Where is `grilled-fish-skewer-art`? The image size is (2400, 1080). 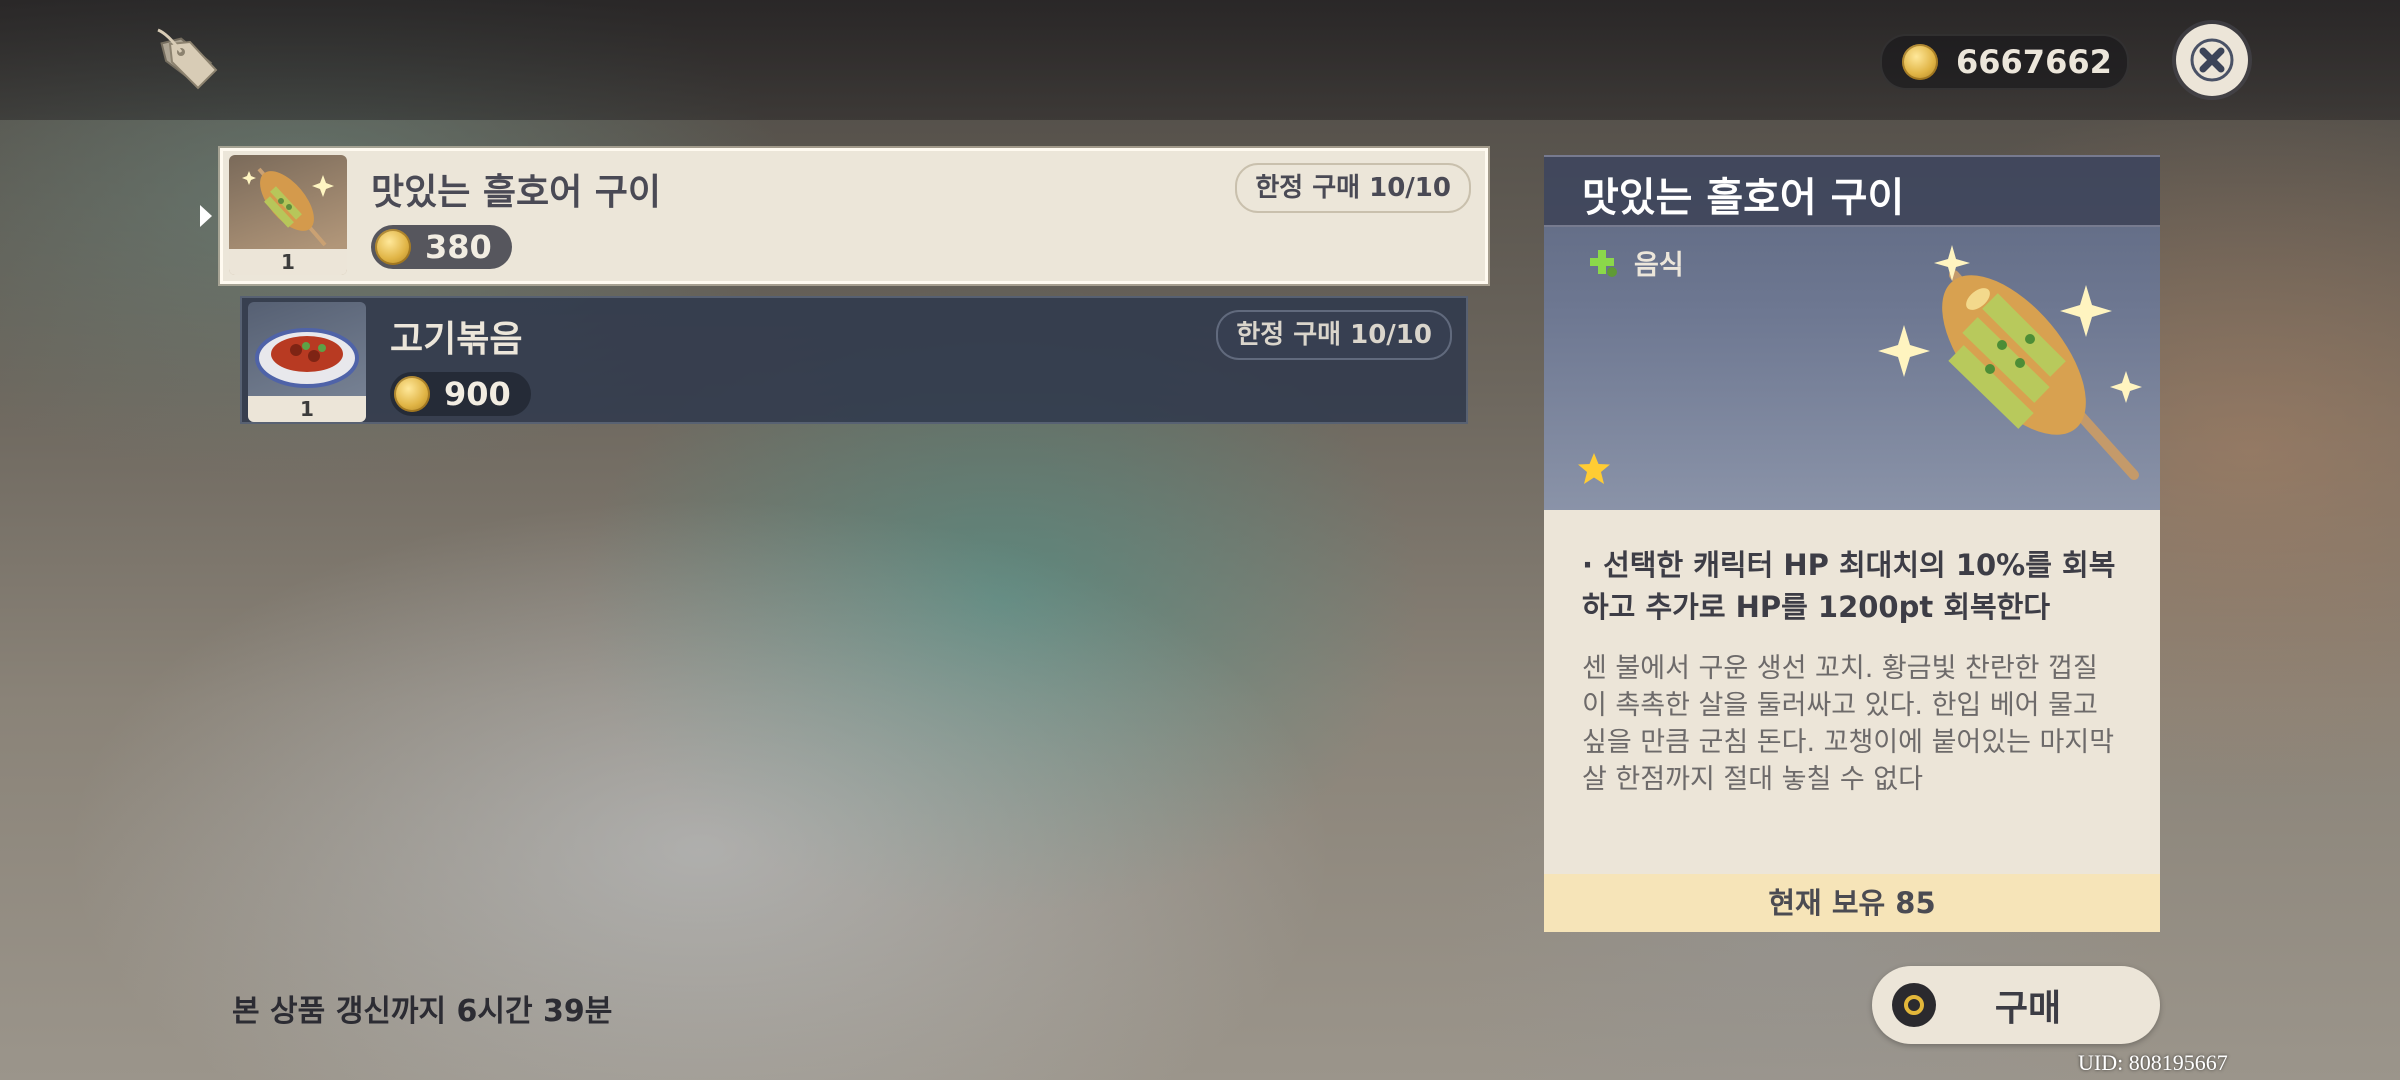 grilled-fish-skewer-art is located at coordinates (2010, 362).